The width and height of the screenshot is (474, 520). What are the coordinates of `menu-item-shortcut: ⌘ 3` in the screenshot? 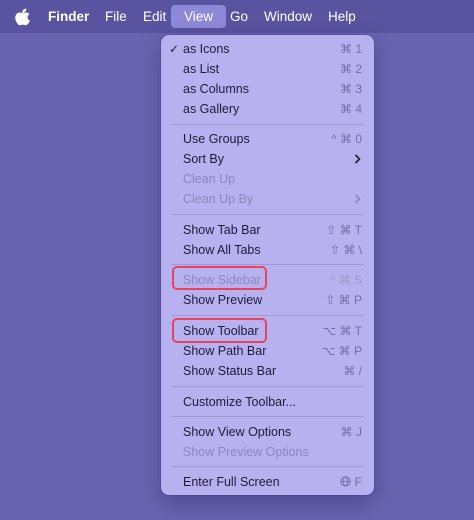 It's located at (350, 89).